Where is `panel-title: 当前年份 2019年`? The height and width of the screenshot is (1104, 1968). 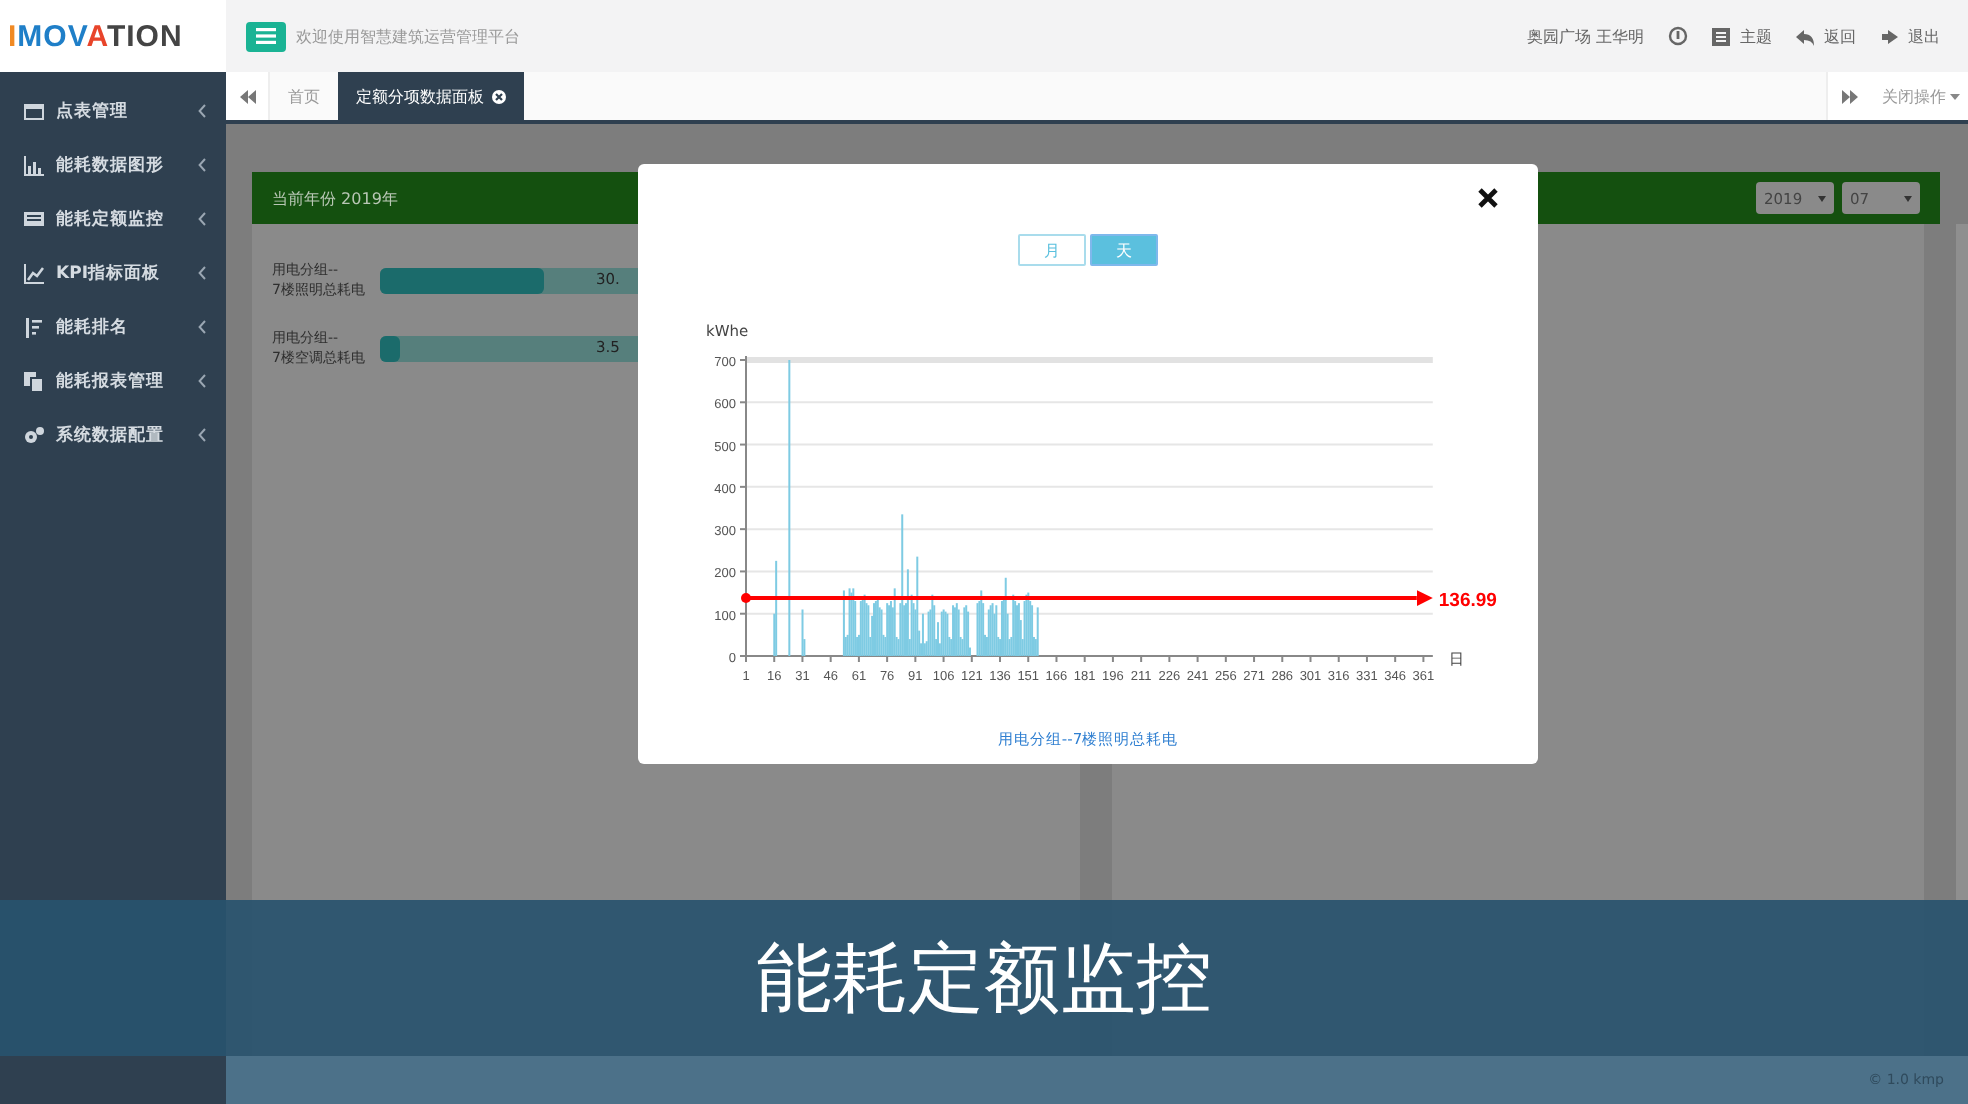 panel-title: 当前年份 2019年 is located at coordinates (335, 198).